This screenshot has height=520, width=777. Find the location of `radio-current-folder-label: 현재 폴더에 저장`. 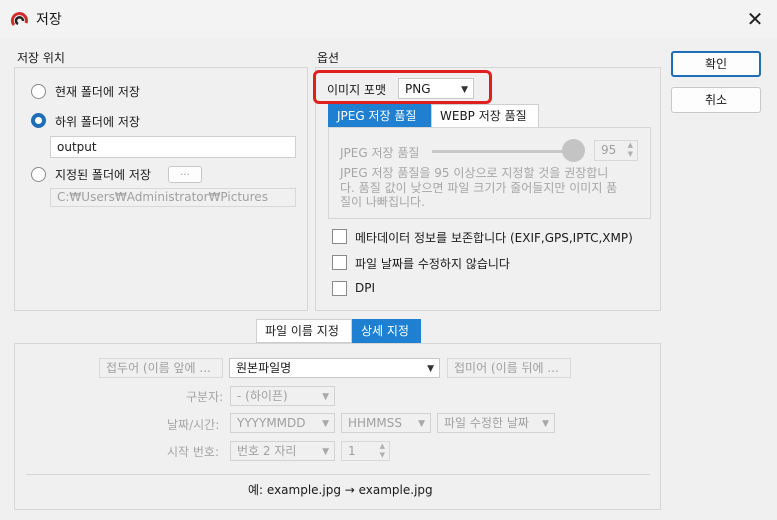

radio-current-folder-label: 현재 폴더에 저장 is located at coordinates (97, 92).